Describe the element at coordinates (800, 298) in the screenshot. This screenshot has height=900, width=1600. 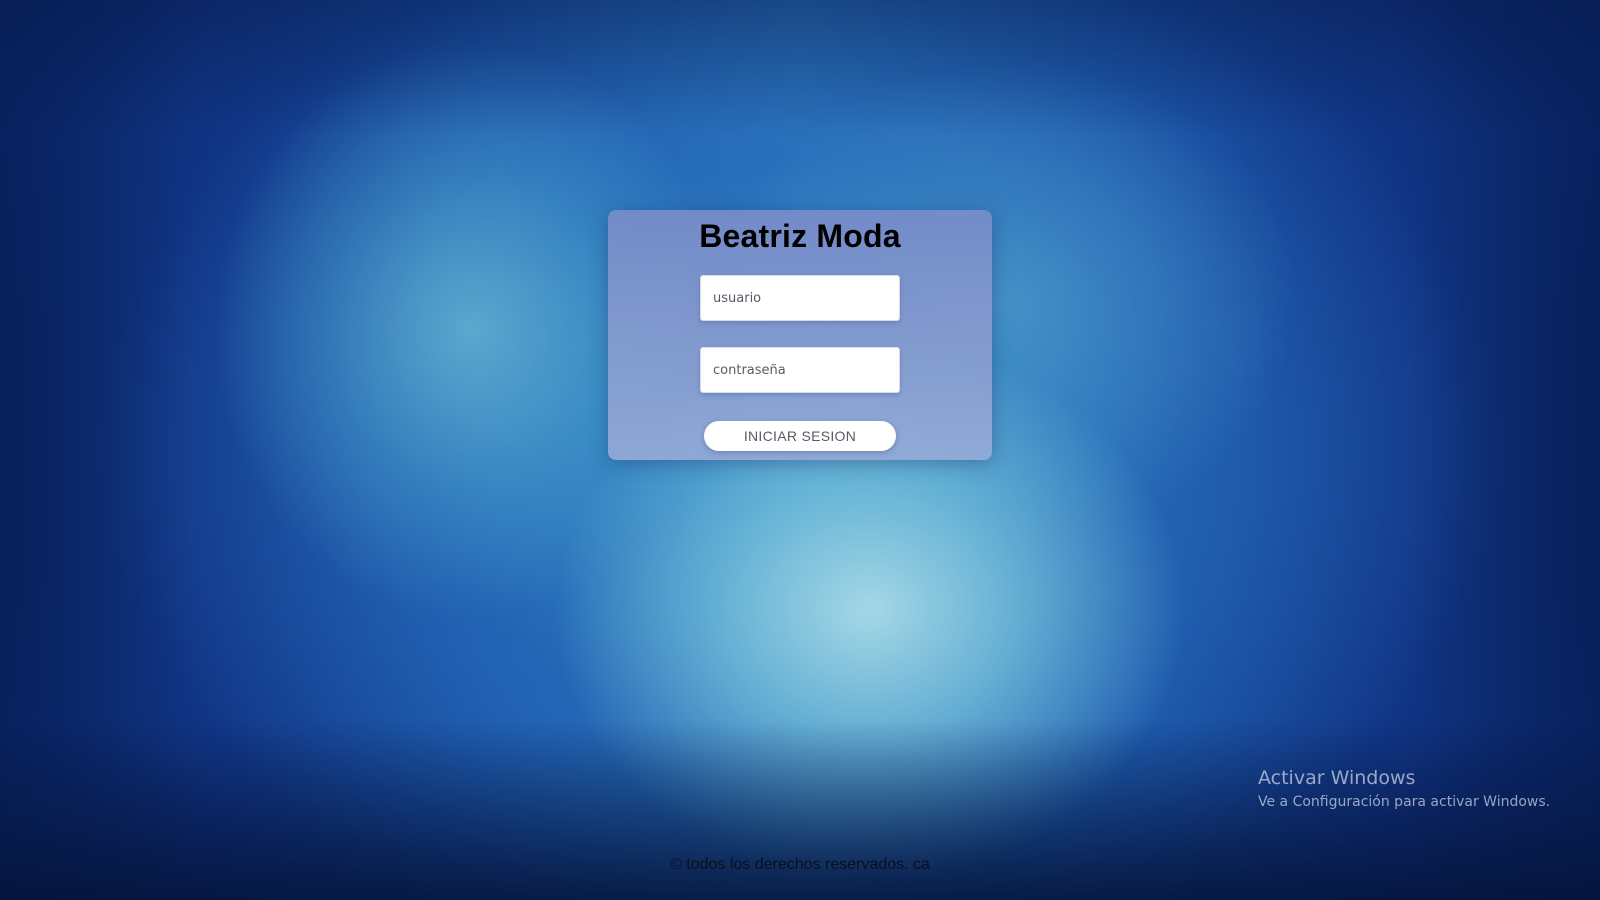
I see `username-input` at that location.